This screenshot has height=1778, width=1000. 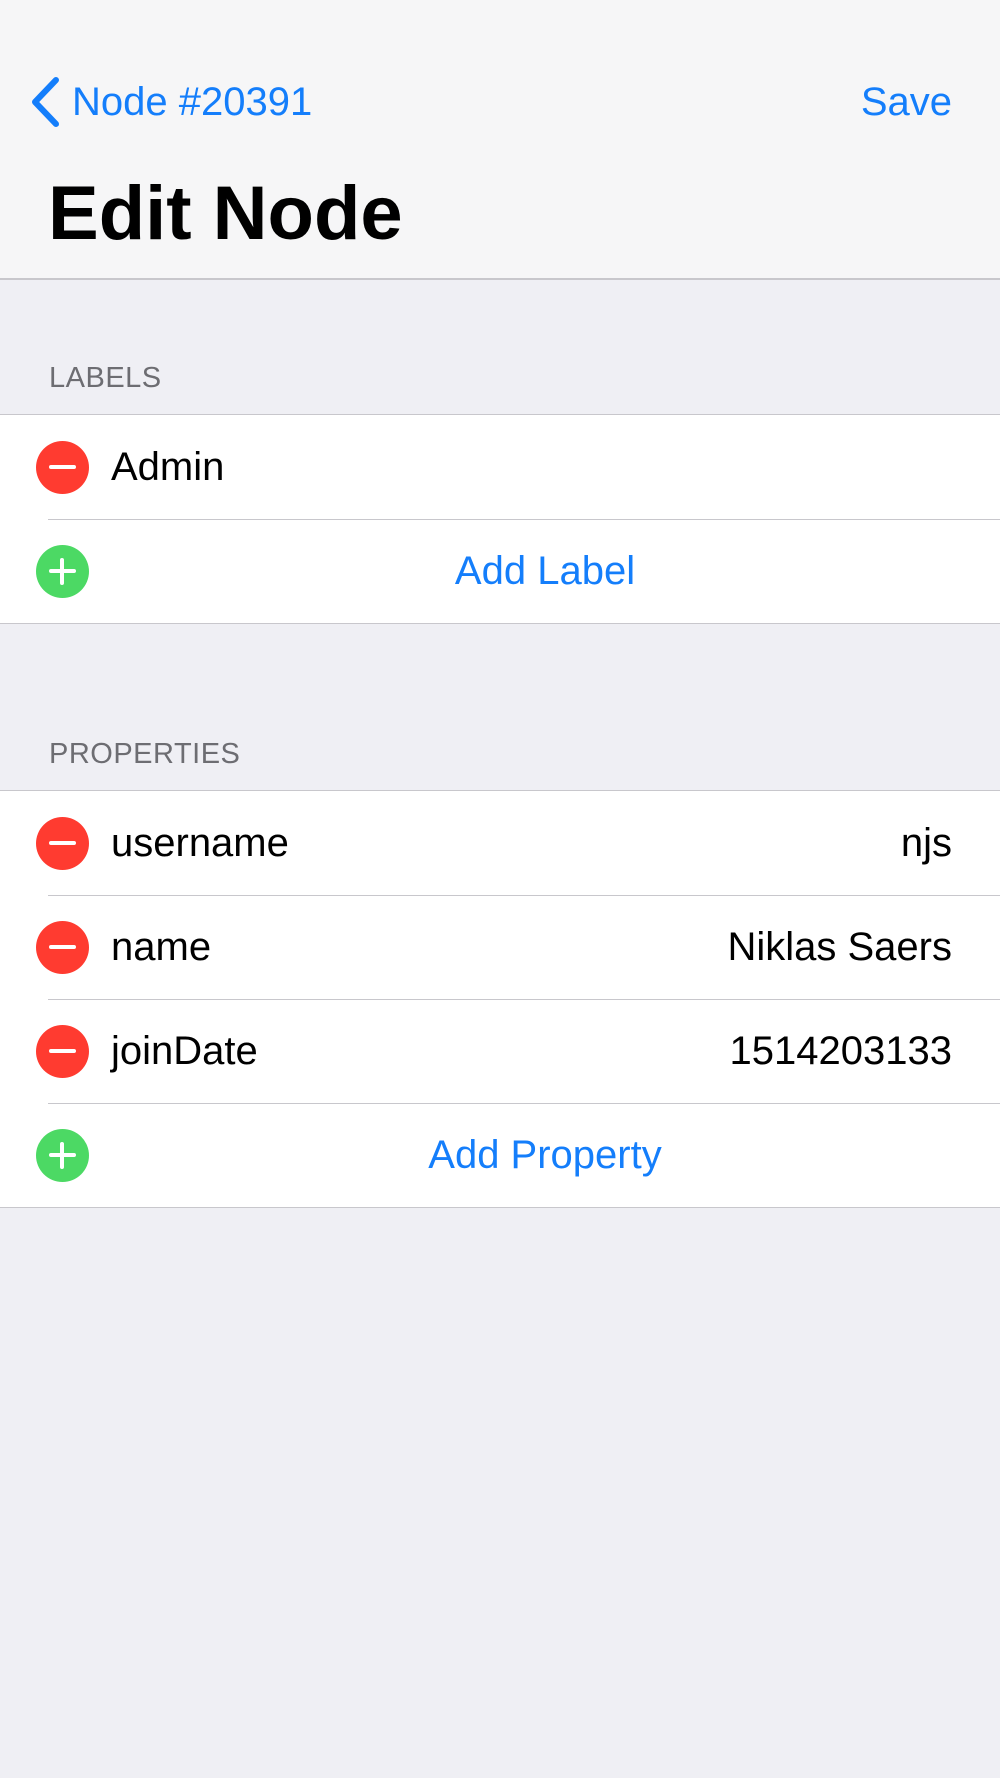 I want to click on back-button: Node #20391, so click(x=170, y=102).